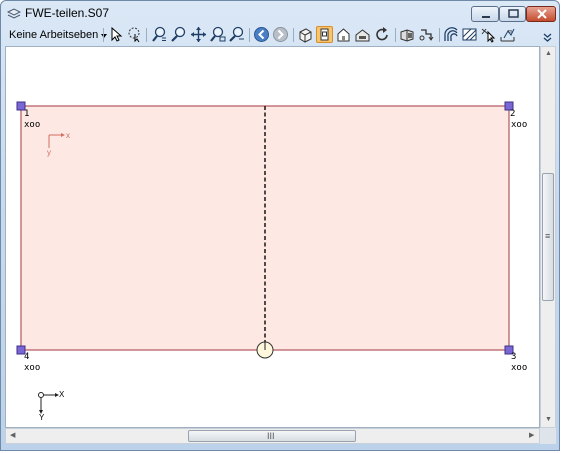 The width and height of the screenshot is (562, 453). I want to click on horizontal-scroll-thumb: III, so click(272, 436).